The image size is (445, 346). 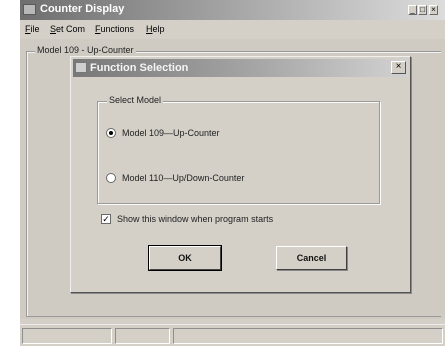 What do you see at coordinates (106, 219) in the screenshot?
I see `checkbox-check-icon: ✓` at bounding box center [106, 219].